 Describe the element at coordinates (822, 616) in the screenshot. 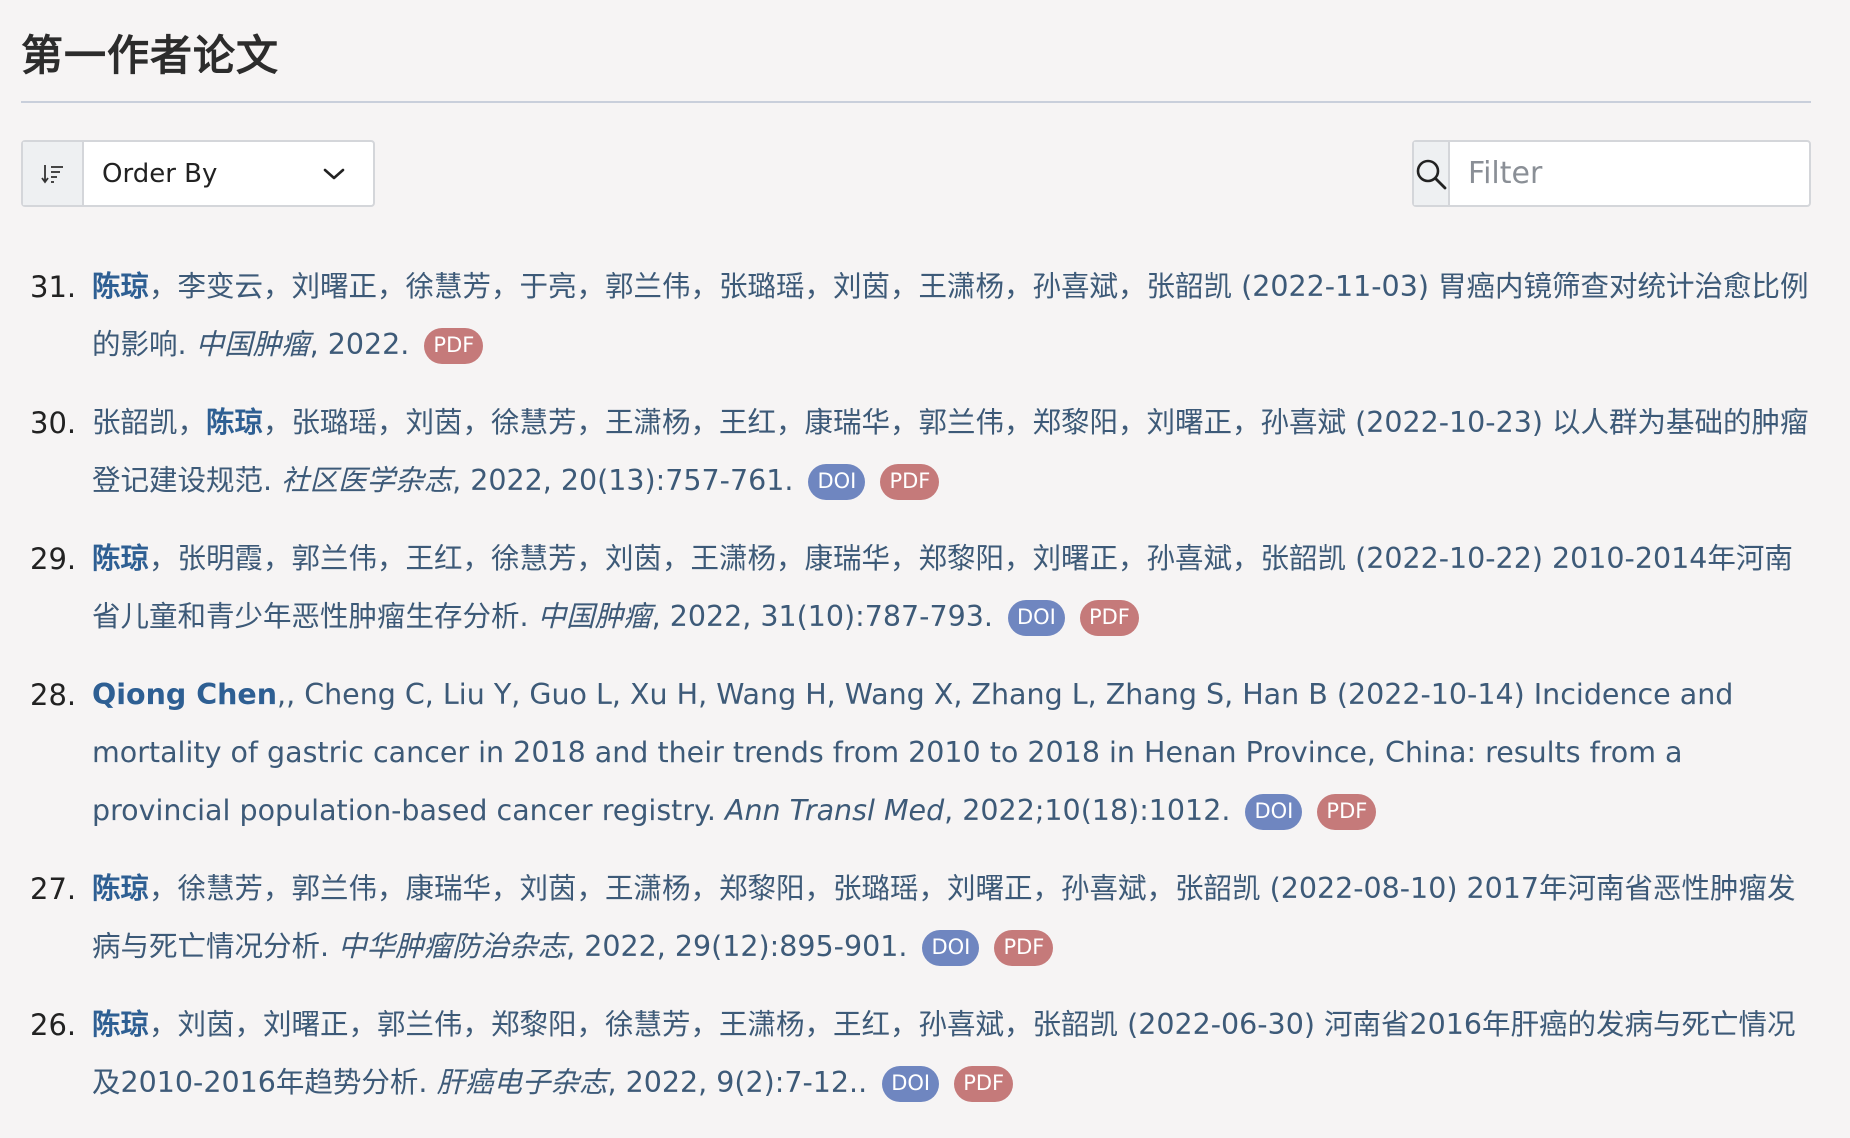

I see `citation: , 2022, 31(10):787-793.` at that location.